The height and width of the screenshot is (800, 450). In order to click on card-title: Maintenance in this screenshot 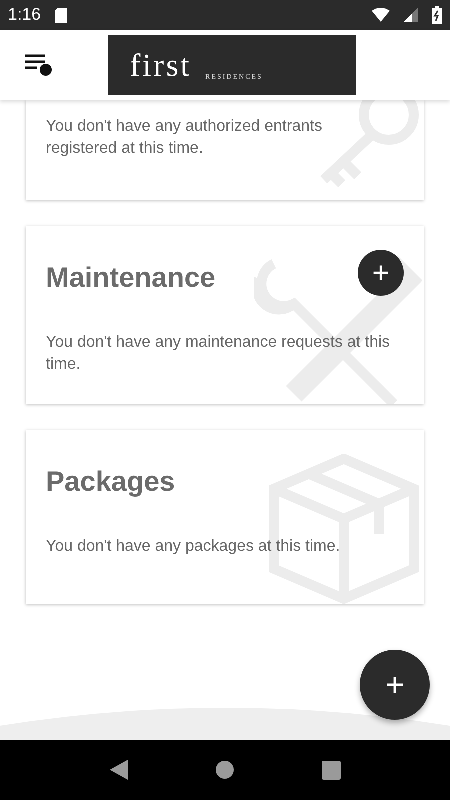, I will do `click(131, 278)`.